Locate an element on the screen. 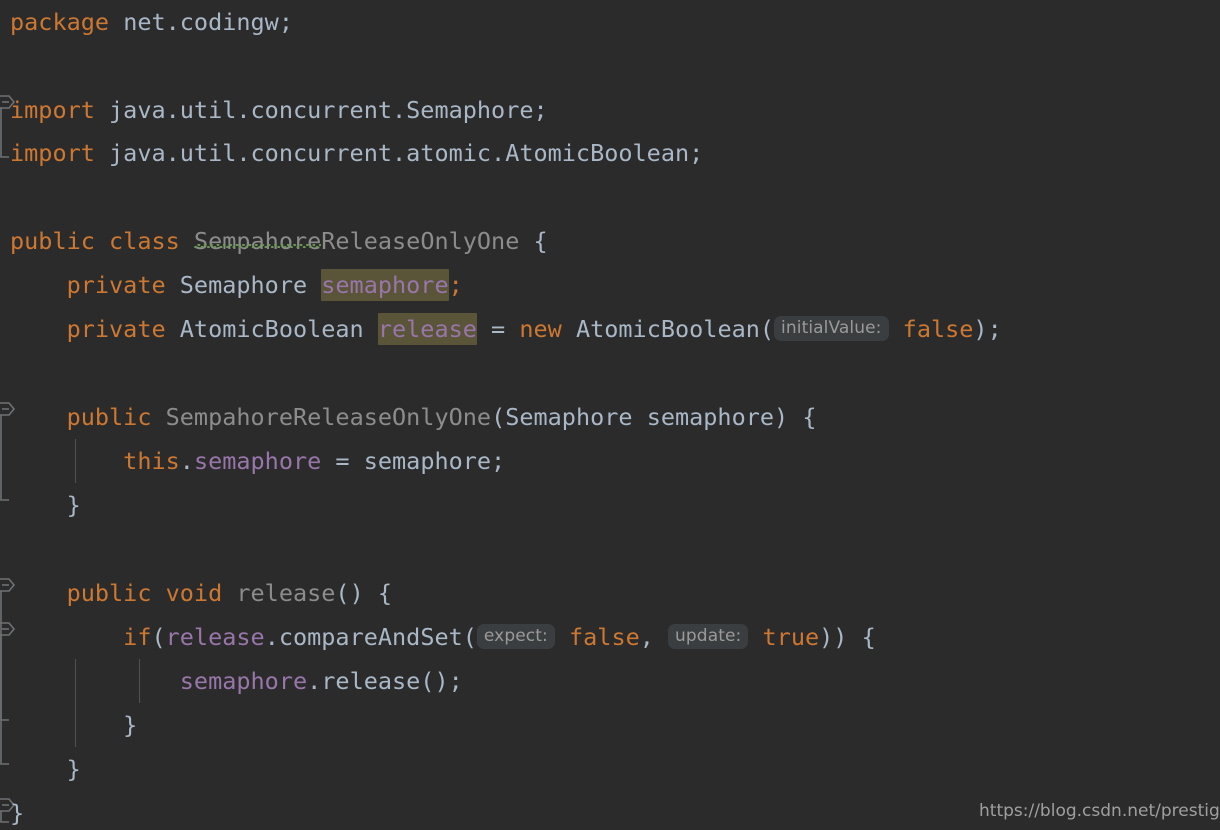 The width and height of the screenshot is (1220, 830). code-token: Semaphore is located at coordinates (250, 285).